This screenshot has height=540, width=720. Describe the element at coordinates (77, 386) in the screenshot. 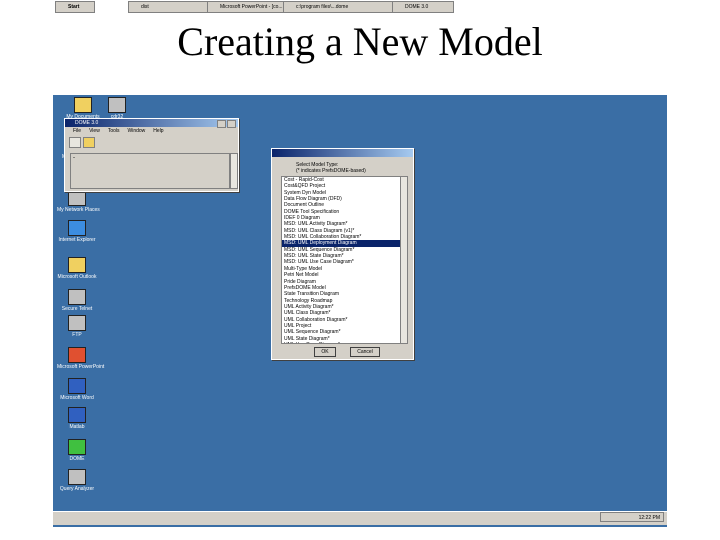

I see `word-icon` at that location.